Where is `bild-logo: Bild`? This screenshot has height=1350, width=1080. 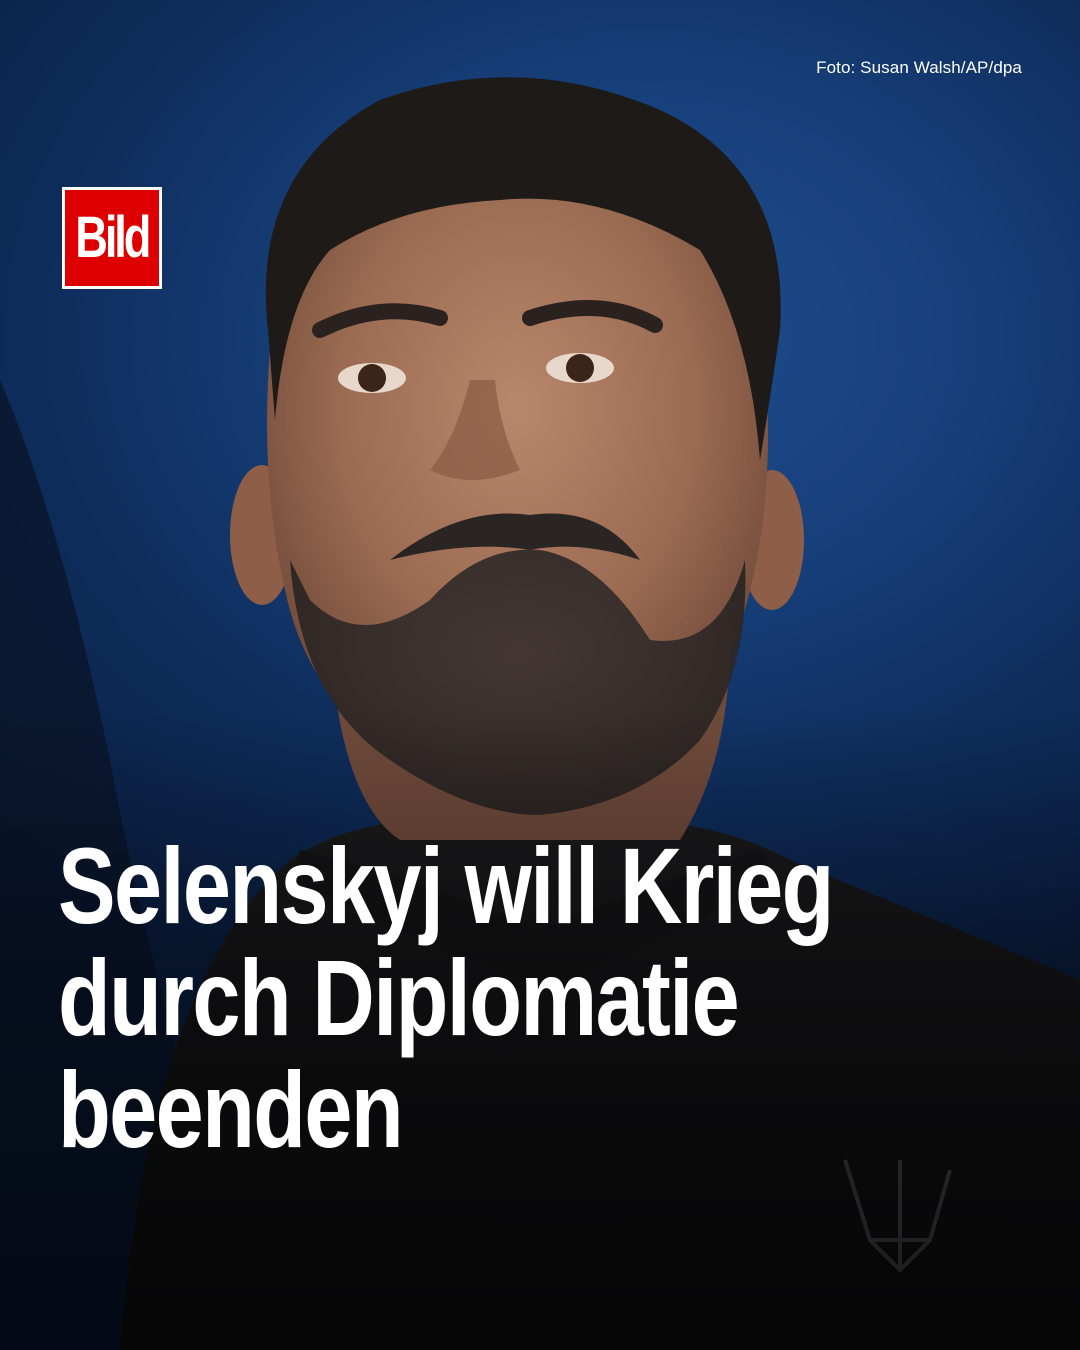 bild-logo: Bild is located at coordinates (112, 238).